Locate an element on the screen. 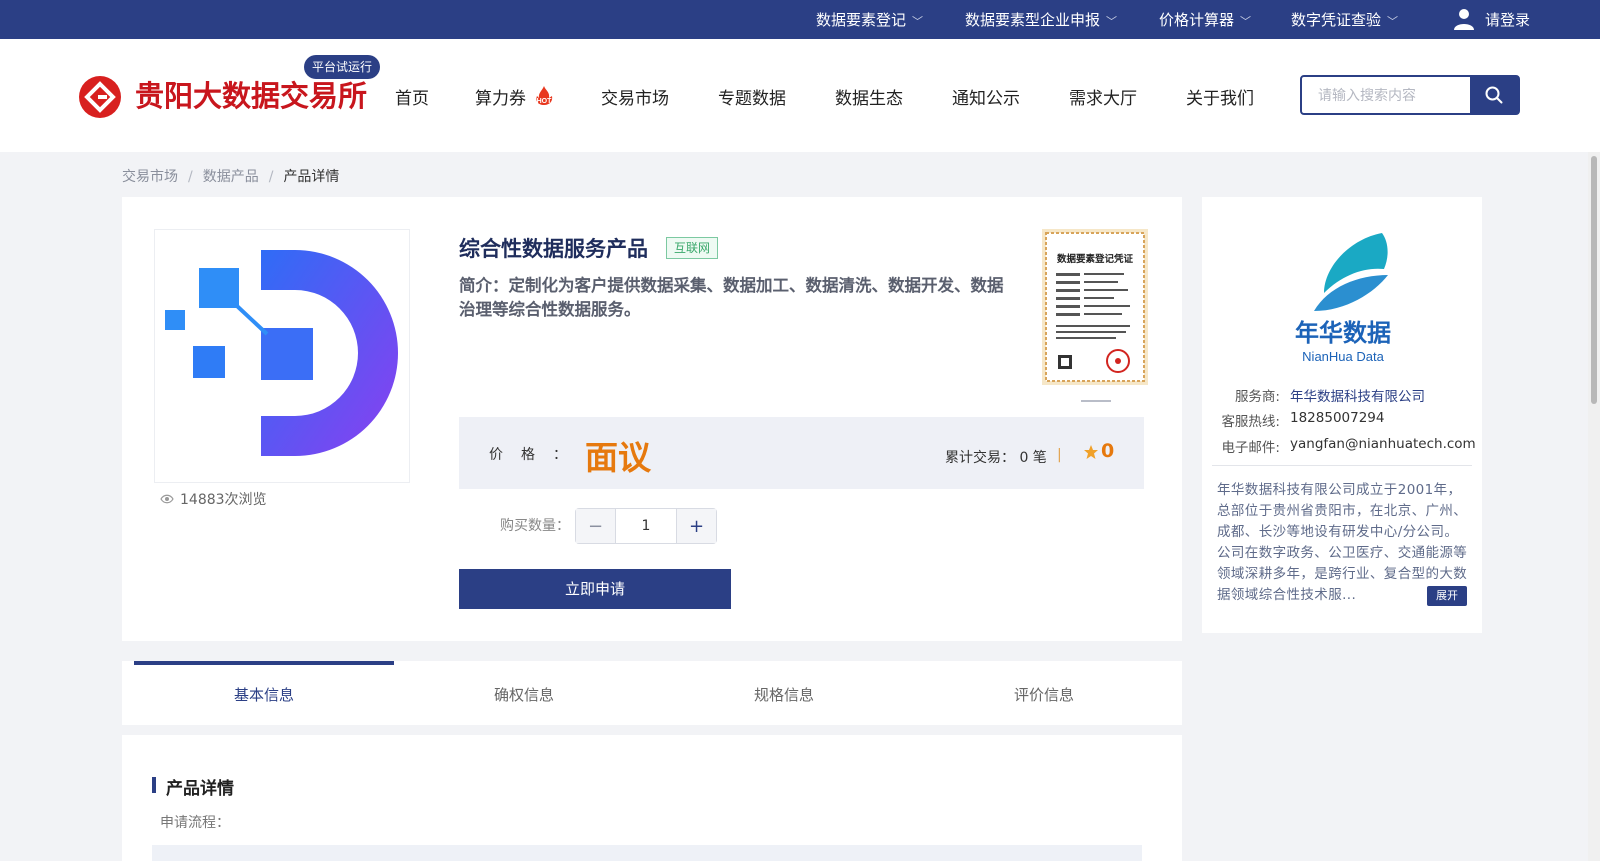  tab-rights-info: 确权信息 is located at coordinates (524, 693).